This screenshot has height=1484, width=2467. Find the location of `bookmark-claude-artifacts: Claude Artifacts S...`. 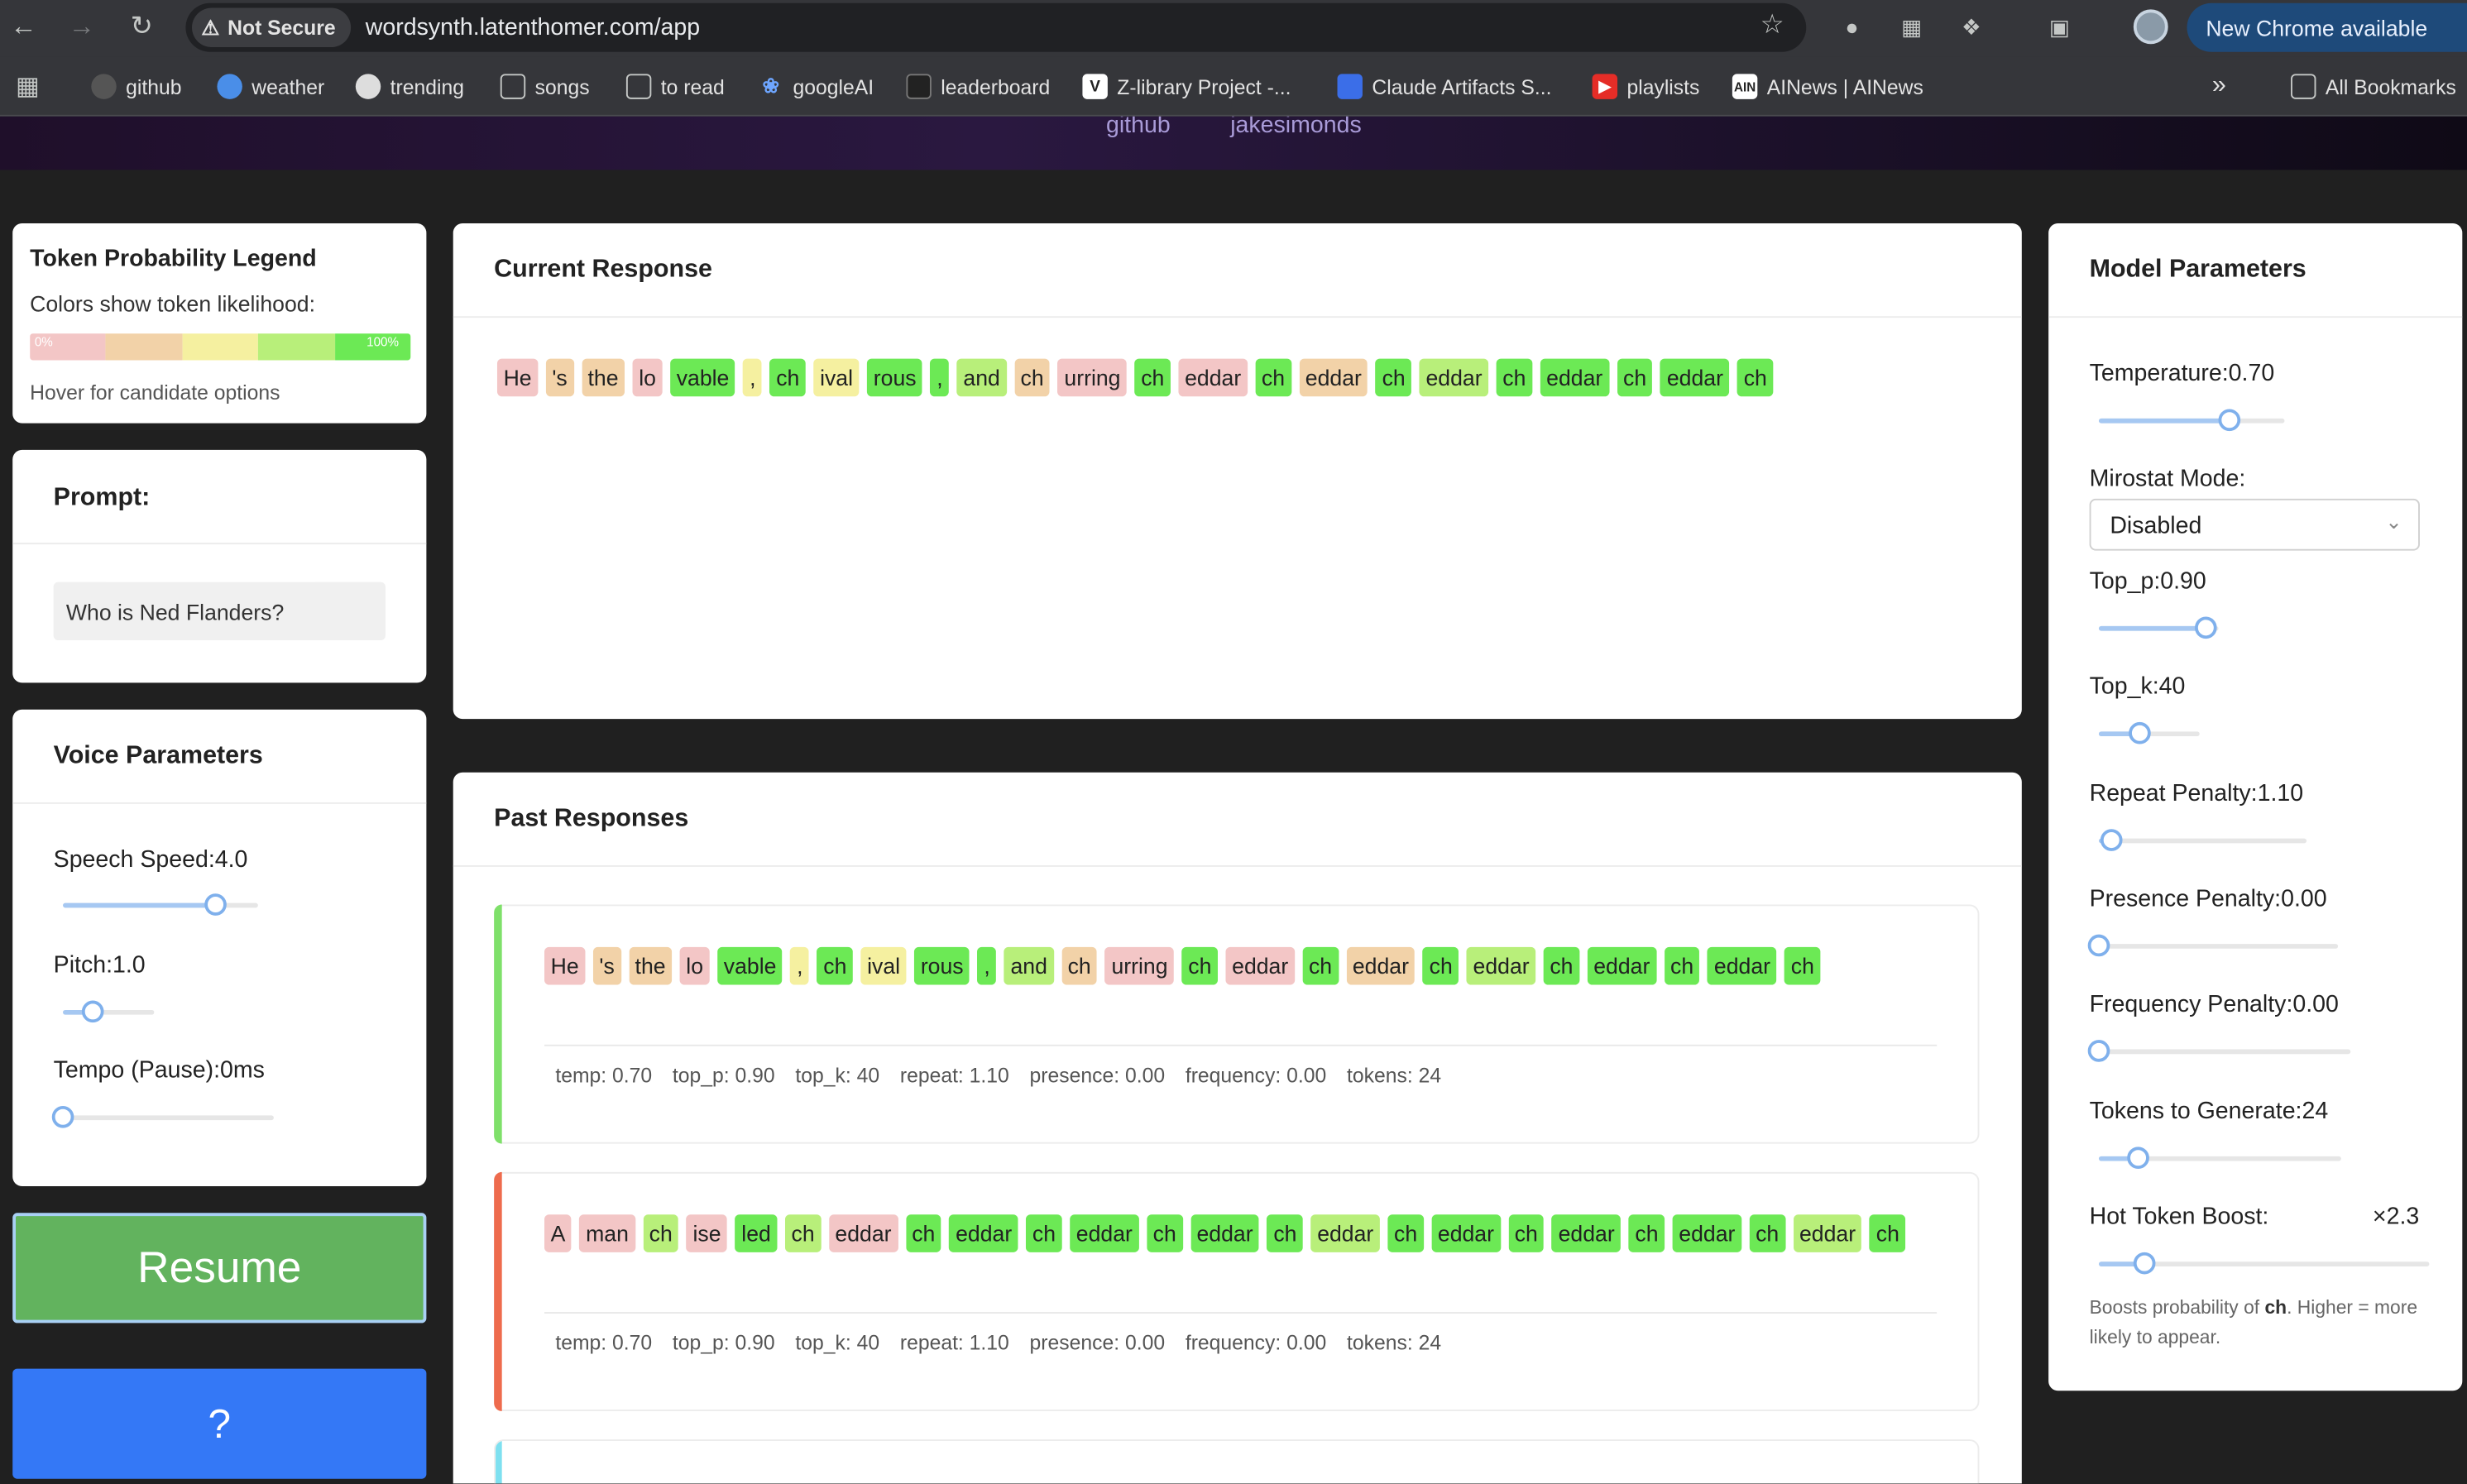

bookmark-claude-artifacts: Claude Artifacts S... is located at coordinates (1444, 86).